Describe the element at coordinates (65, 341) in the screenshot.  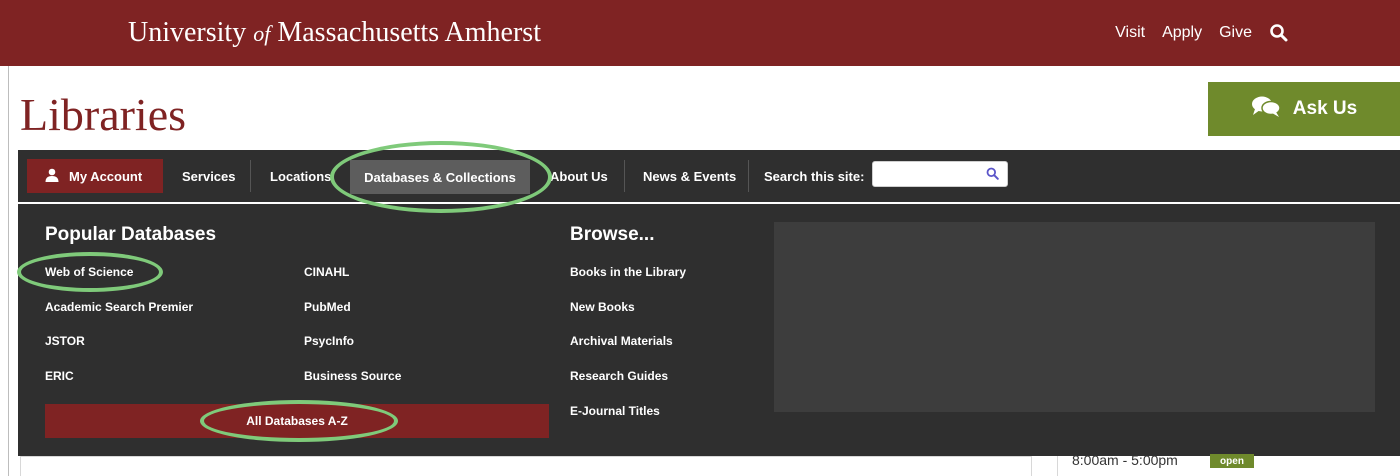
I see `db-link-jstor: JSTOR` at that location.